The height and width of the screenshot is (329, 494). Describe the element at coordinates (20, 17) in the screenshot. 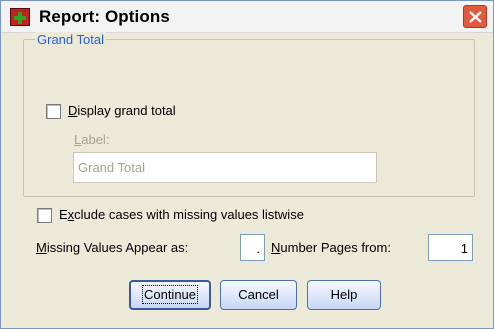

I see `spss-report-icon` at that location.